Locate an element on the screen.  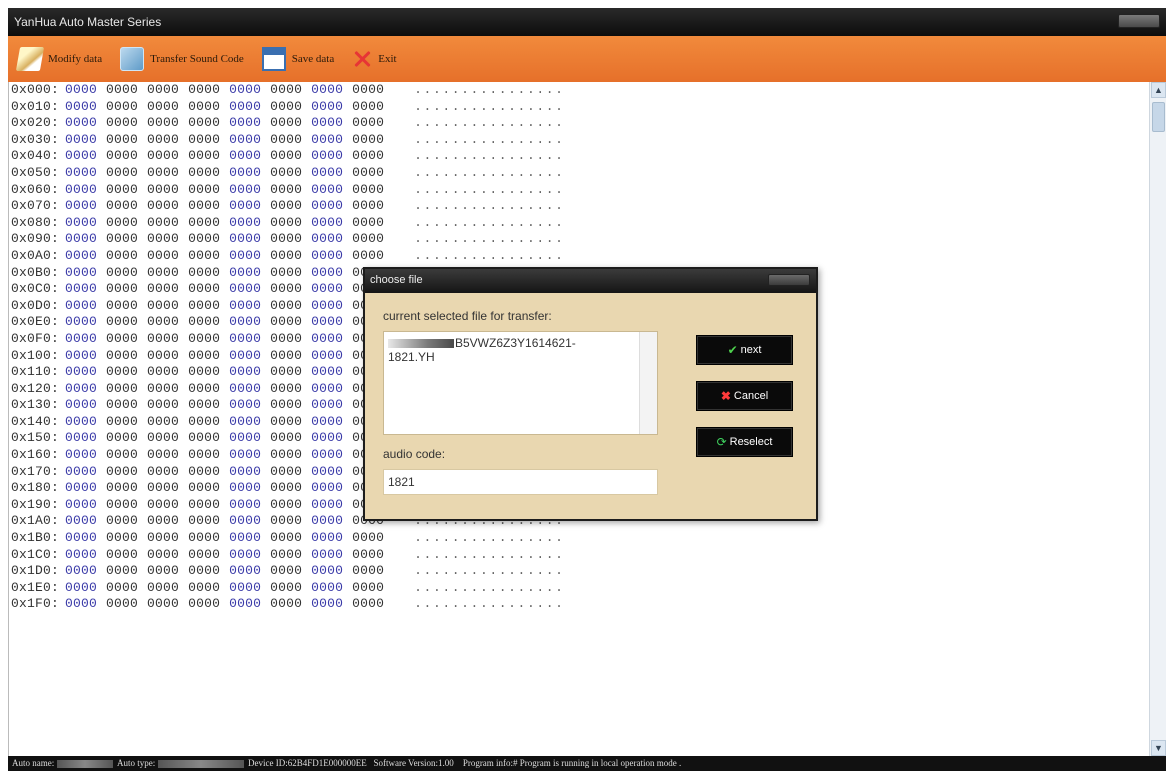
exit-label: Exit is located at coordinates (387, 59).